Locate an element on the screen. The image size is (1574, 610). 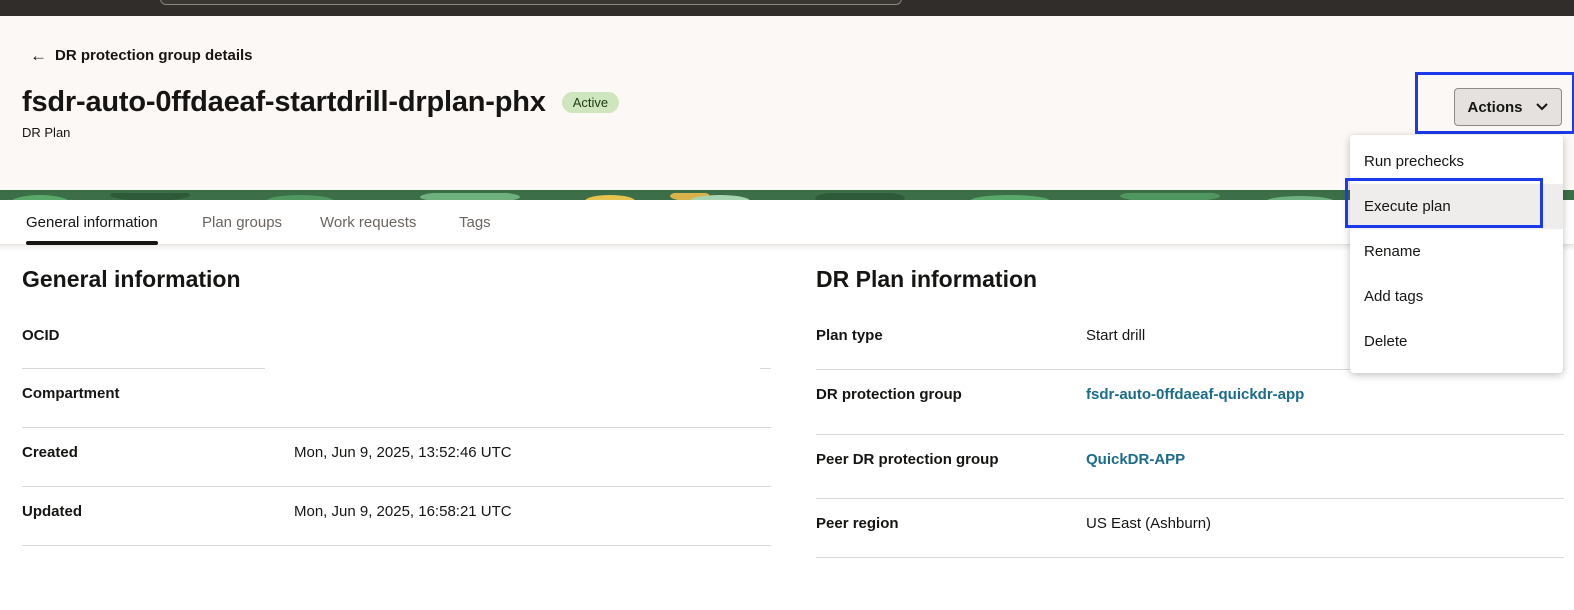
decorative-banner is located at coordinates (787, 195).